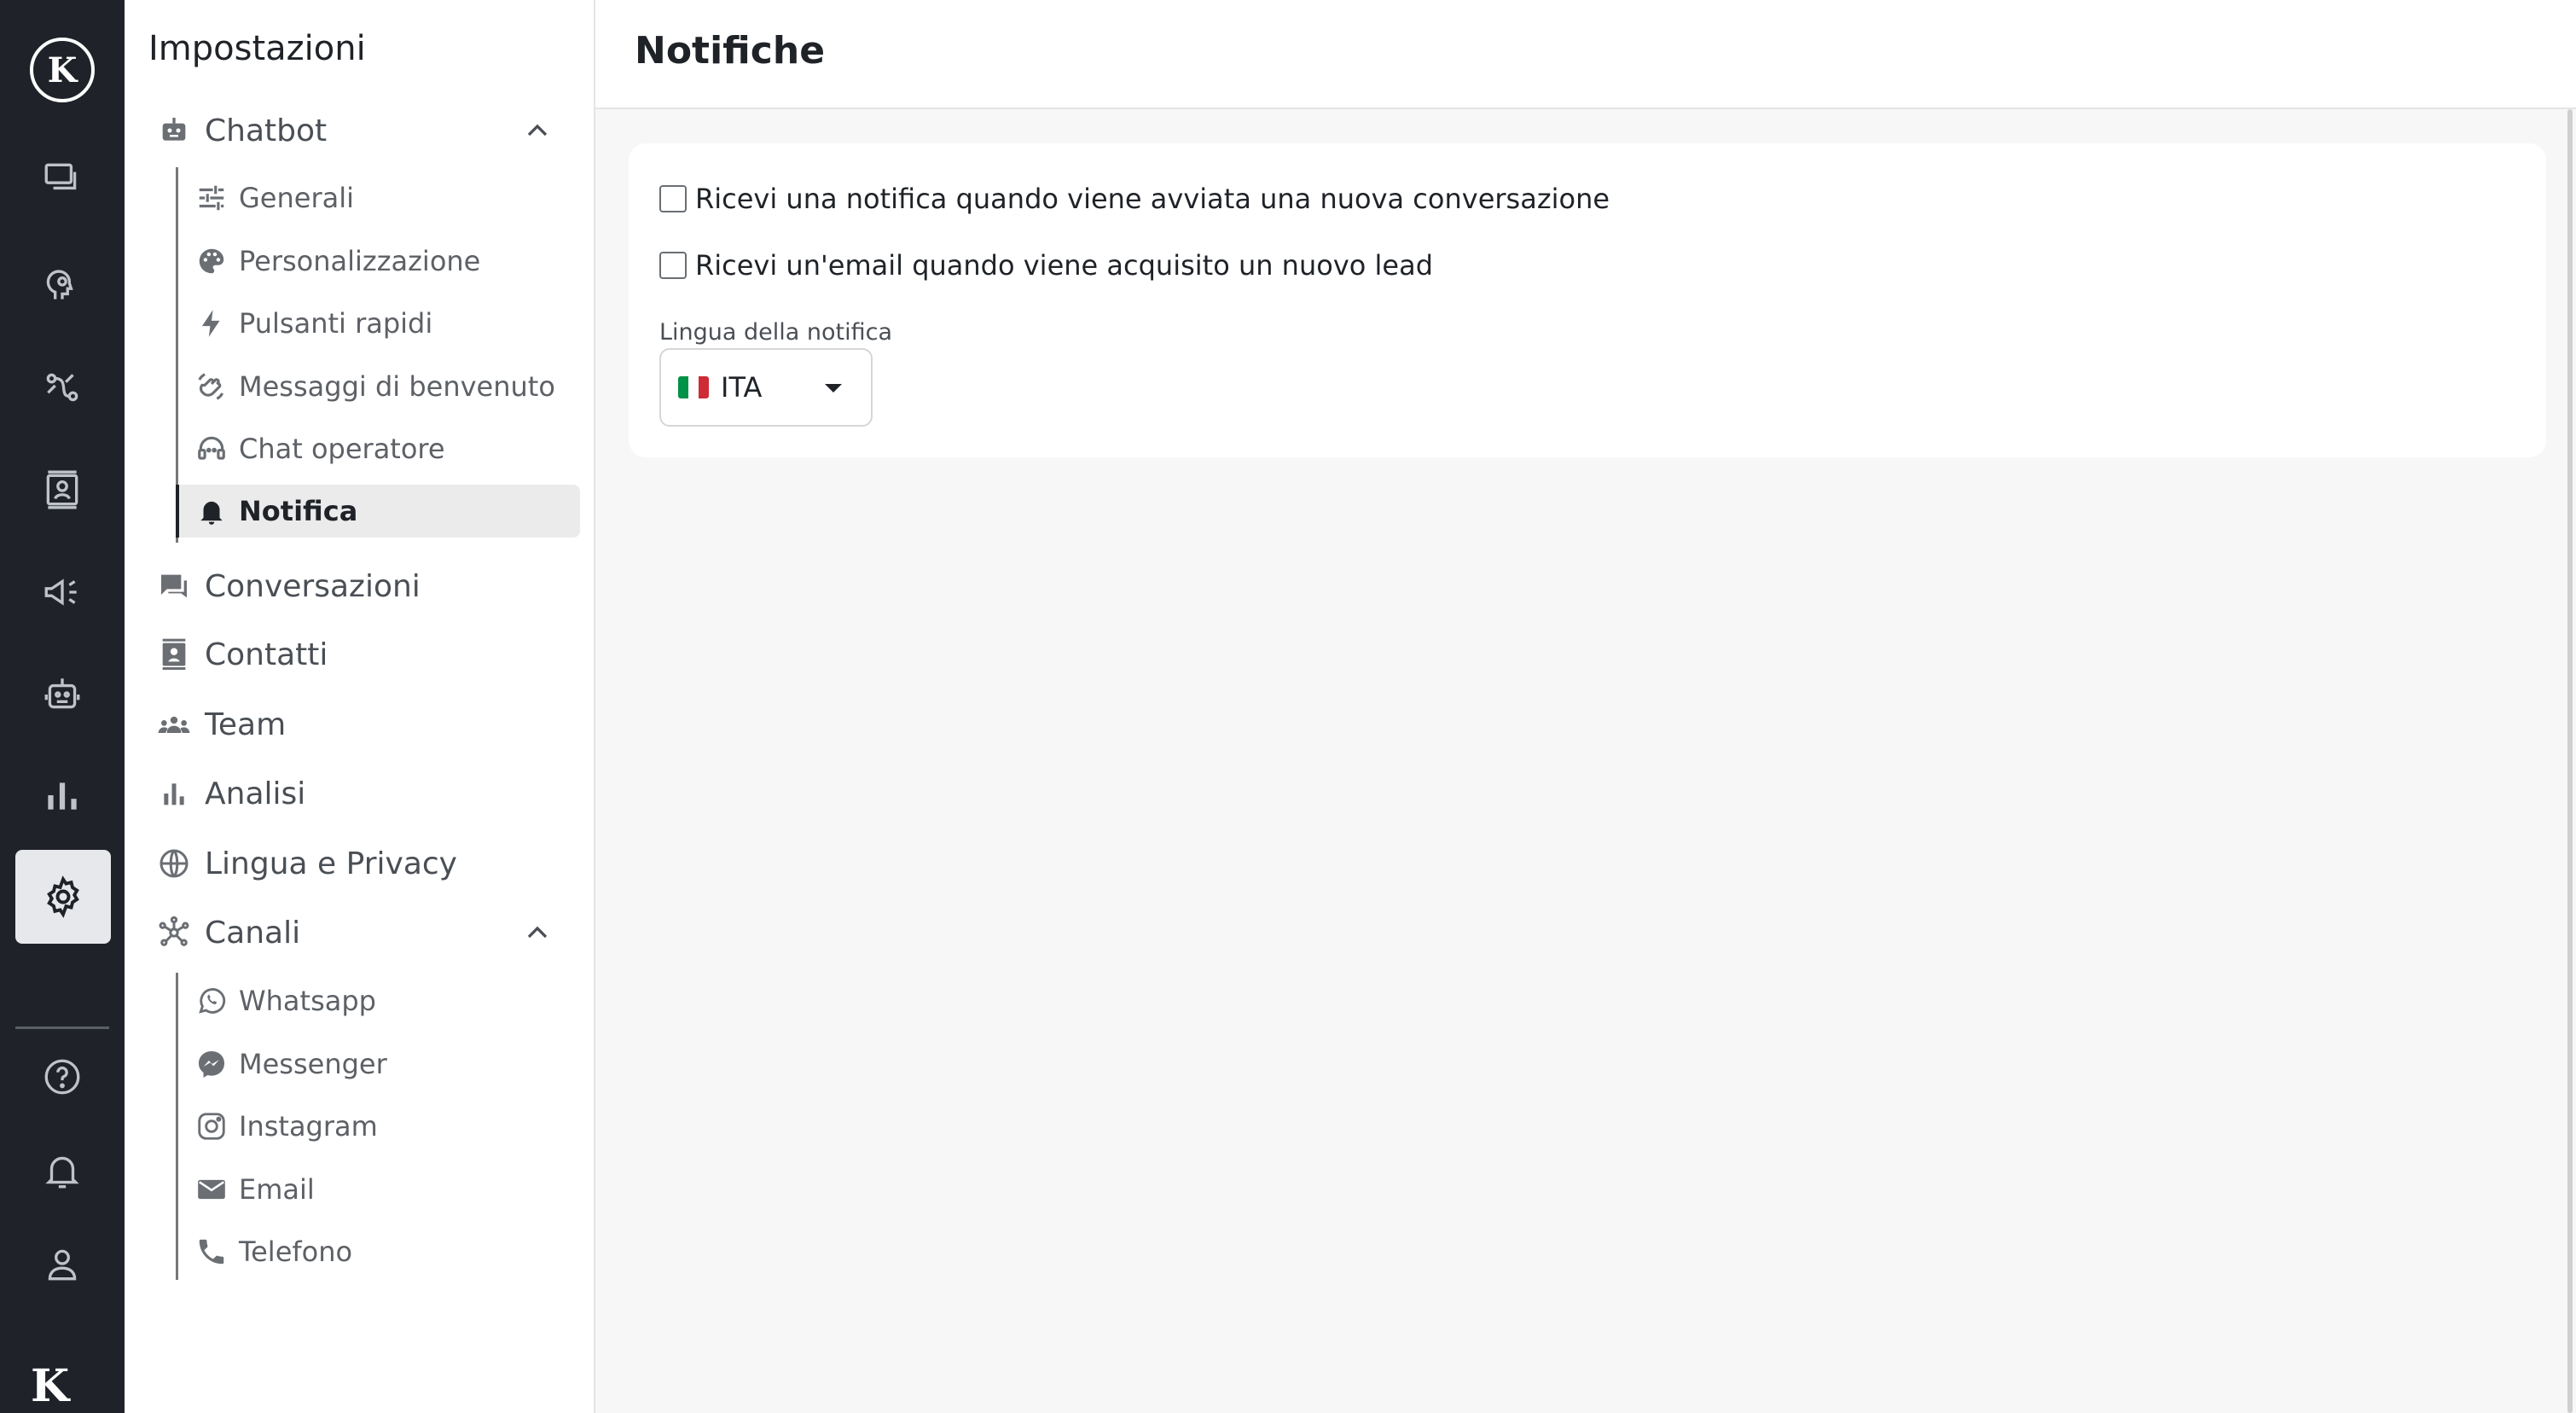 This screenshot has width=2576, height=1413. Describe the element at coordinates (174, 863) in the screenshot. I see `globe-icon` at that location.